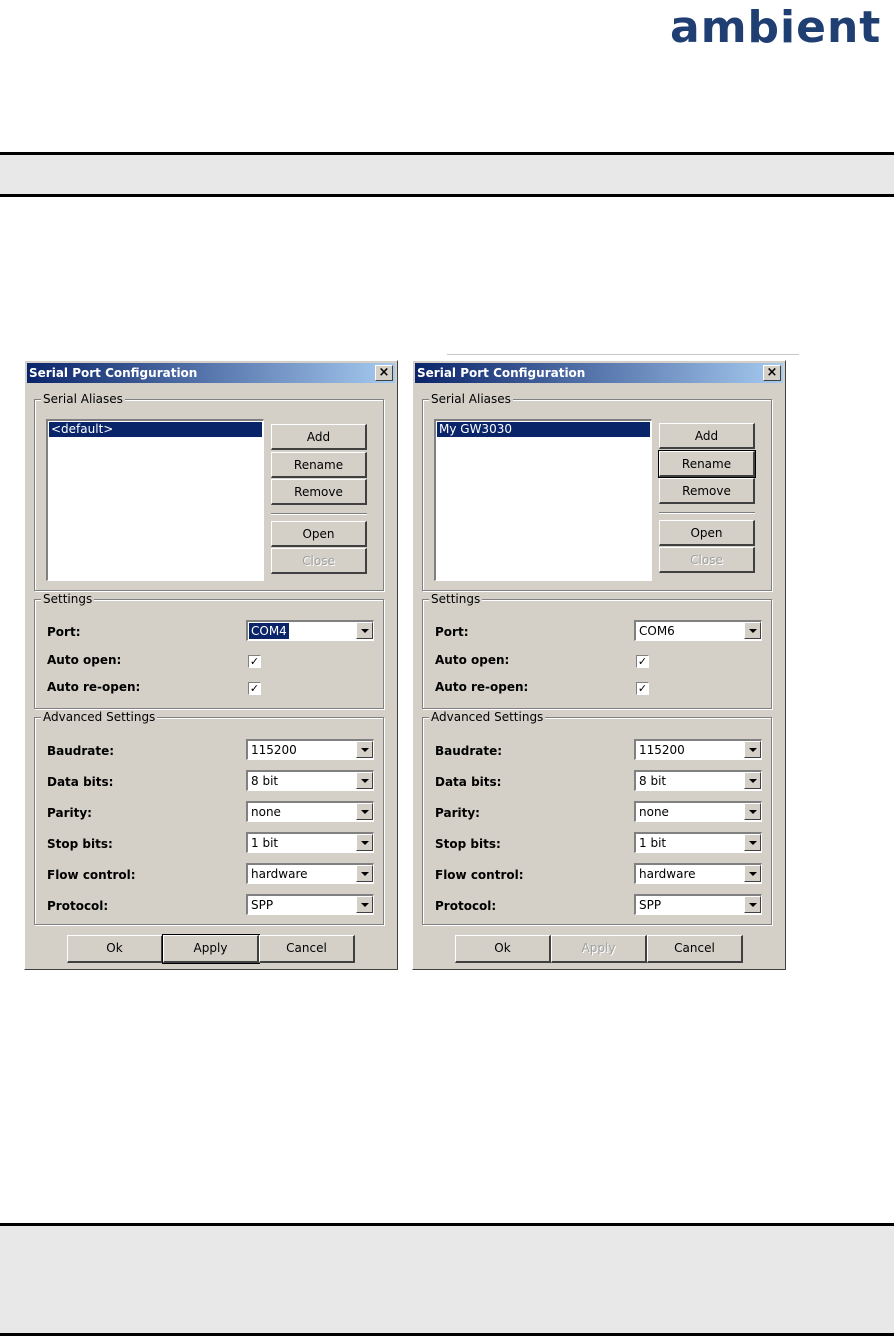 The height and width of the screenshot is (1336, 894). Describe the element at coordinates (113, 373) in the screenshot. I see `dialog-title: Serial Port Configuration` at that location.